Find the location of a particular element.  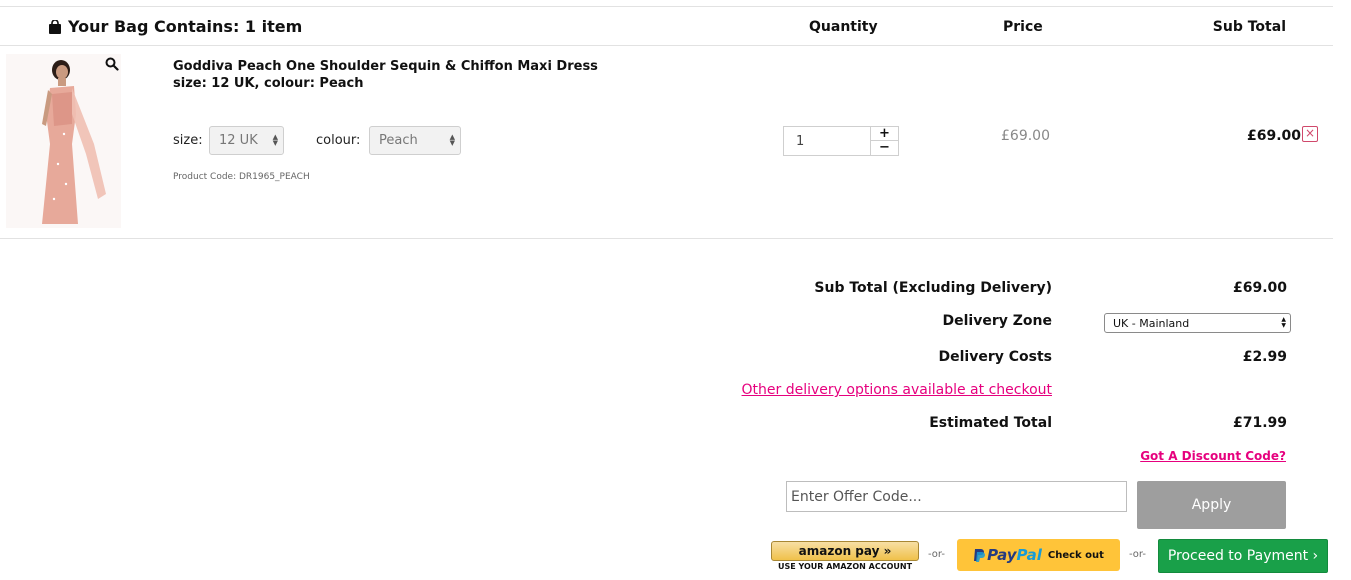

paypal-logo: PayPal is located at coordinates (1007, 555).